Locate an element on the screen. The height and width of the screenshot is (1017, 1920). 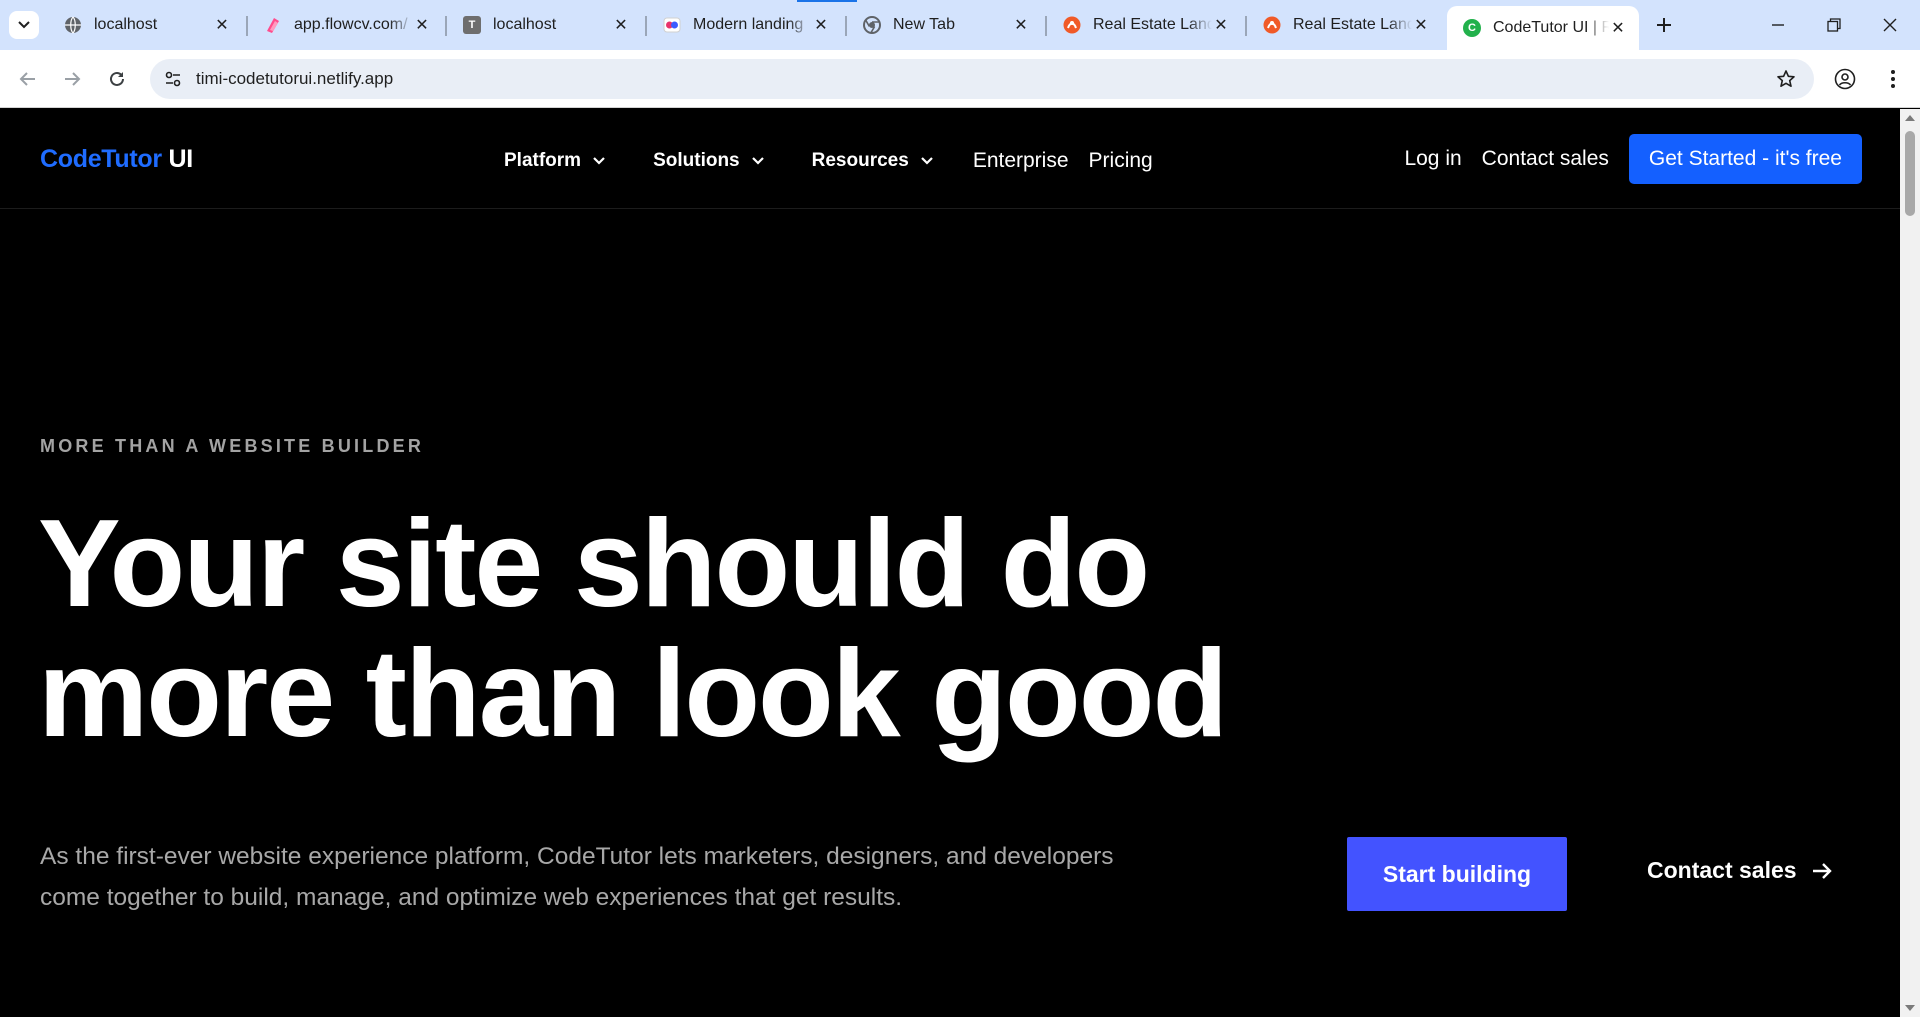
menu-label: Resources is located at coordinates (860, 160).